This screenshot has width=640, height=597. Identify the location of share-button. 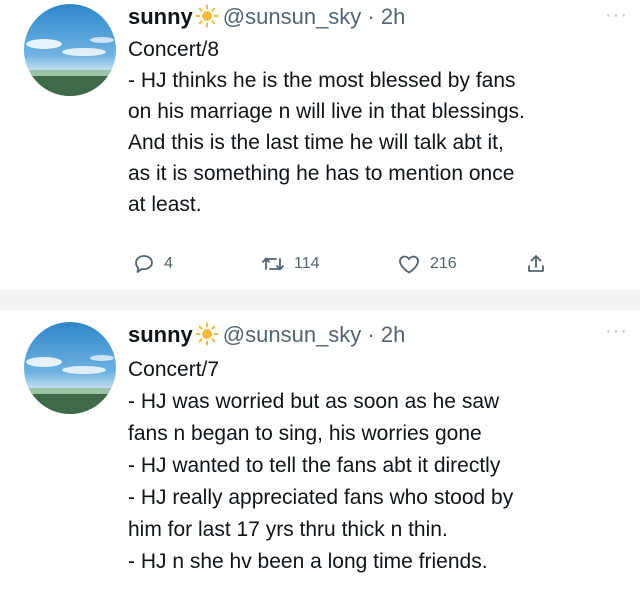
(540, 264).